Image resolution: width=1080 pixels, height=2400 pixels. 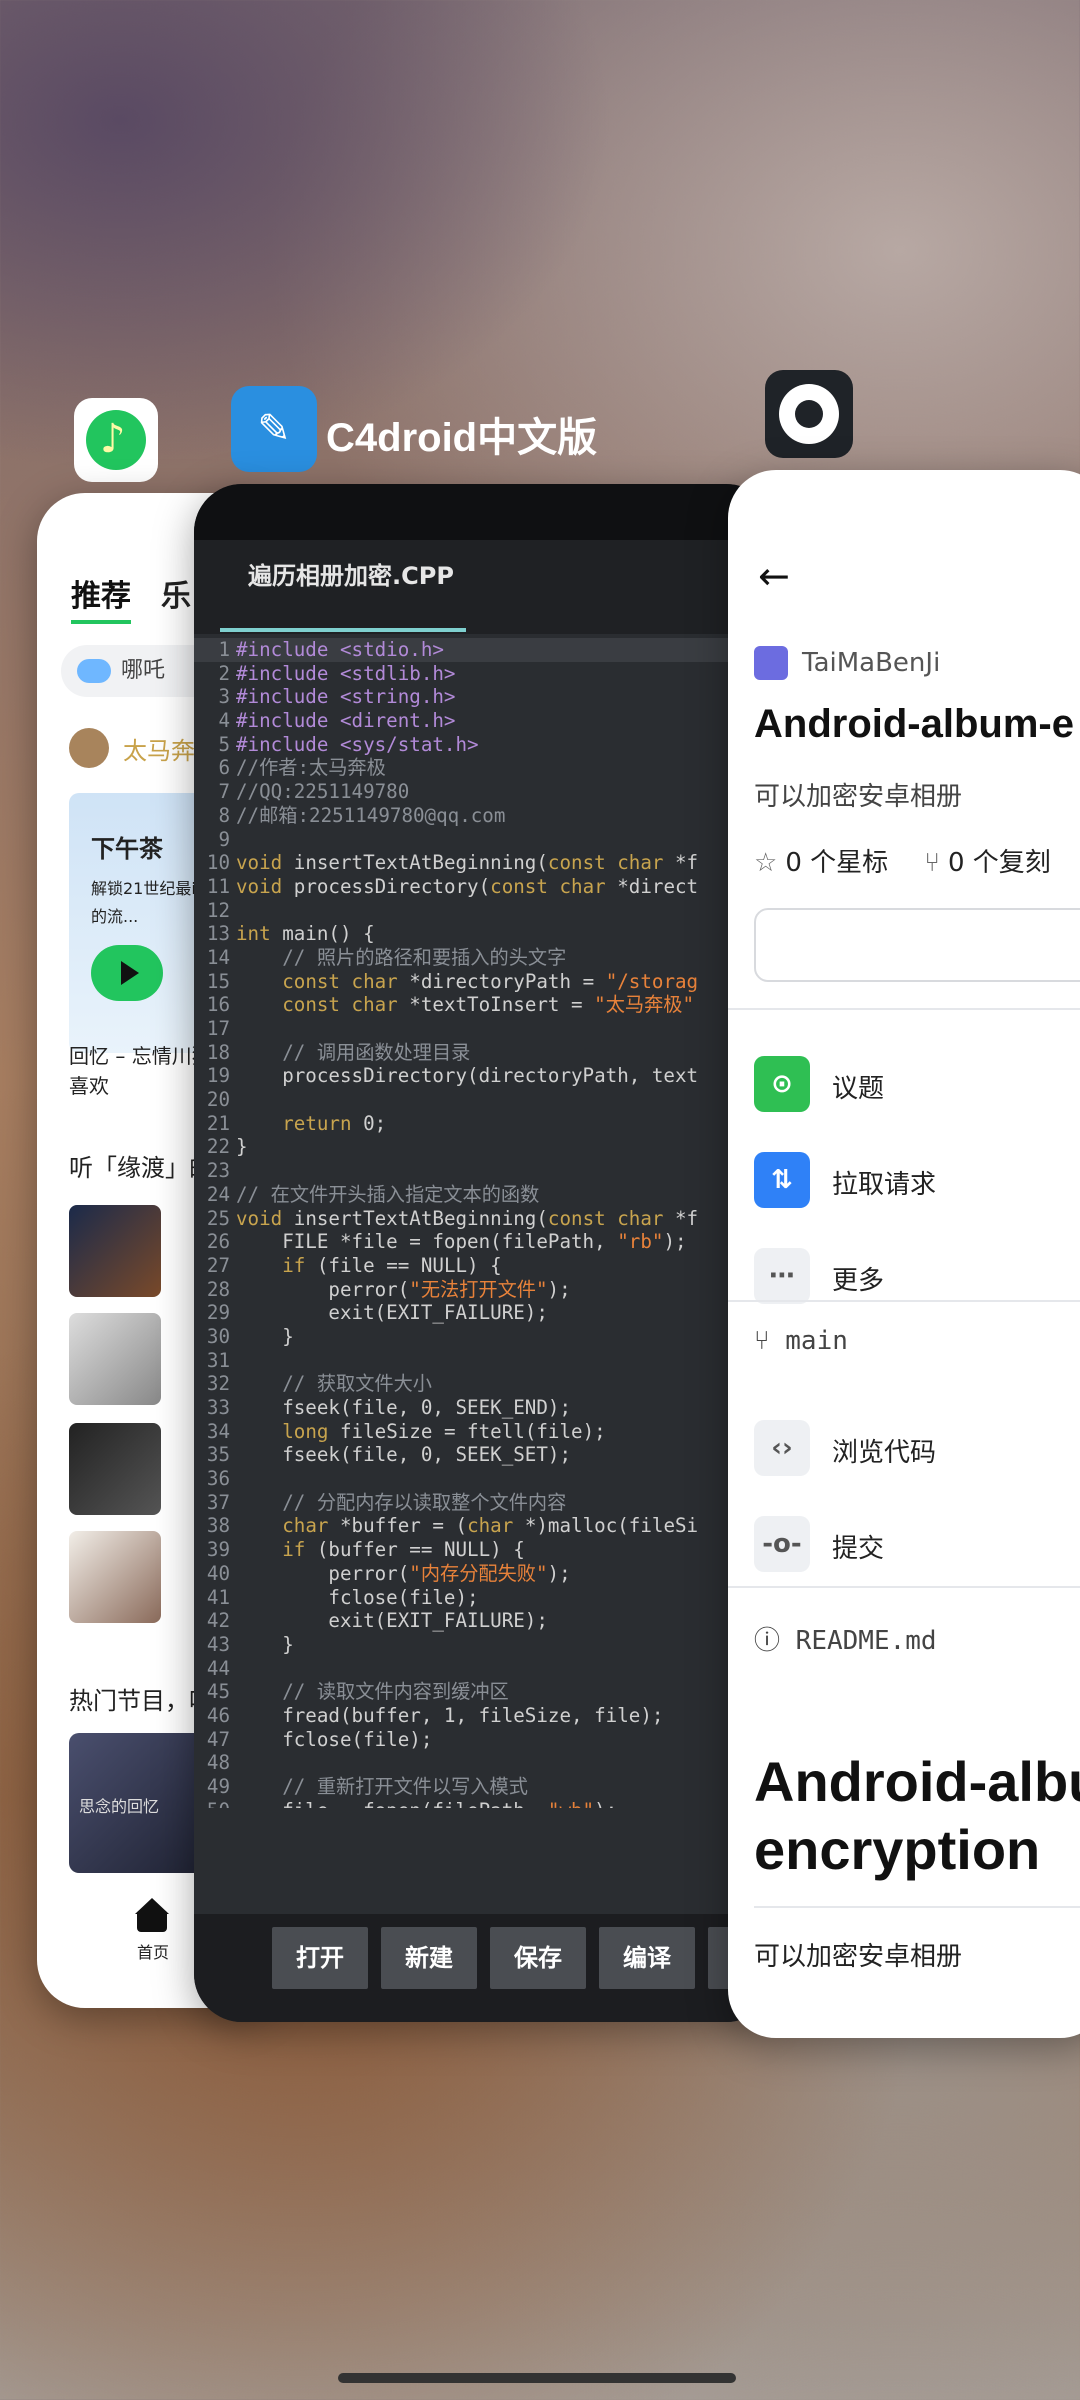 I want to click on tab-music: 乐, so click(x=176, y=596).